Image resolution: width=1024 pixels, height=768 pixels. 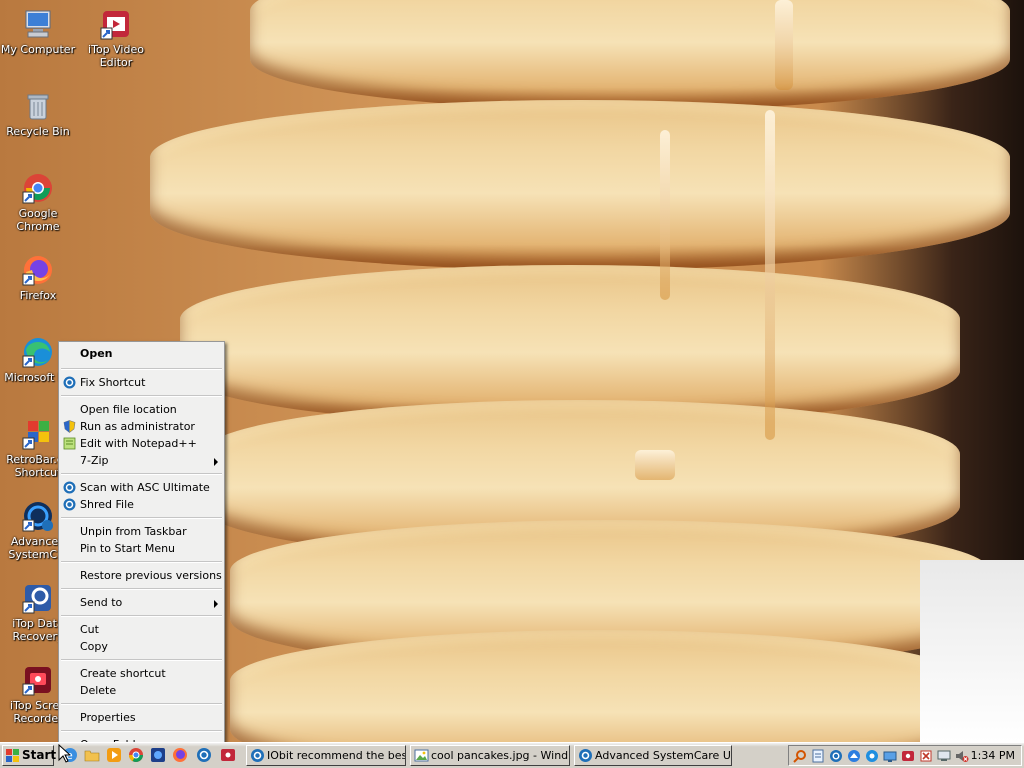 What do you see at coordinates (38, 32) in the screenshot?
I see `desktop-icon-my-computer: My Computer` at bounding box center [38, 32].